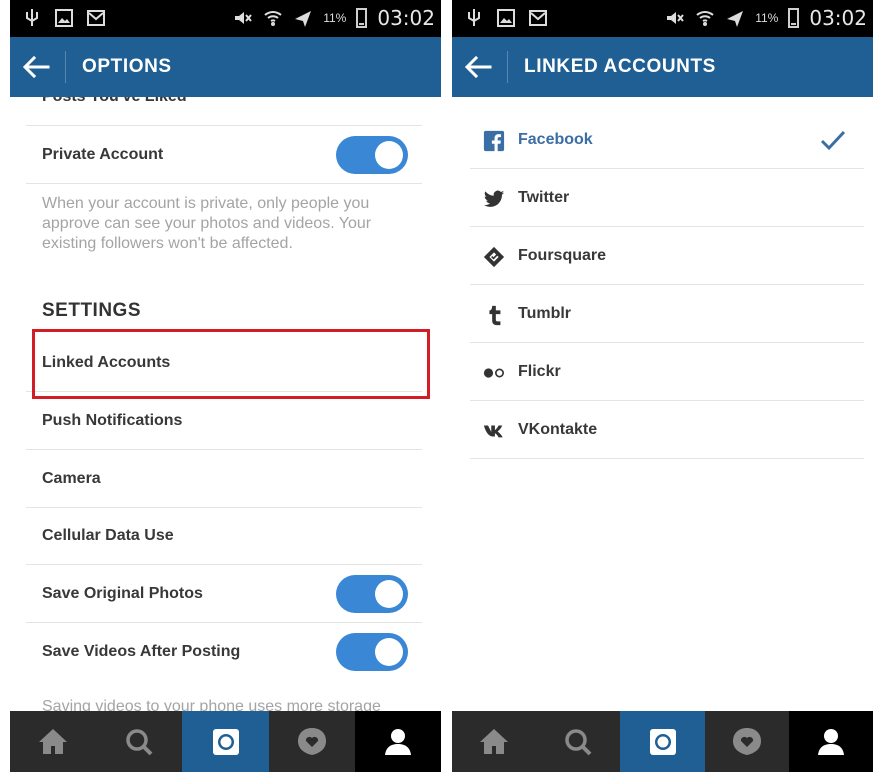  Describe the element at coordinates (108, 535) in the screenshot. I see `list-item-label: Cellular Data Use` at that location.